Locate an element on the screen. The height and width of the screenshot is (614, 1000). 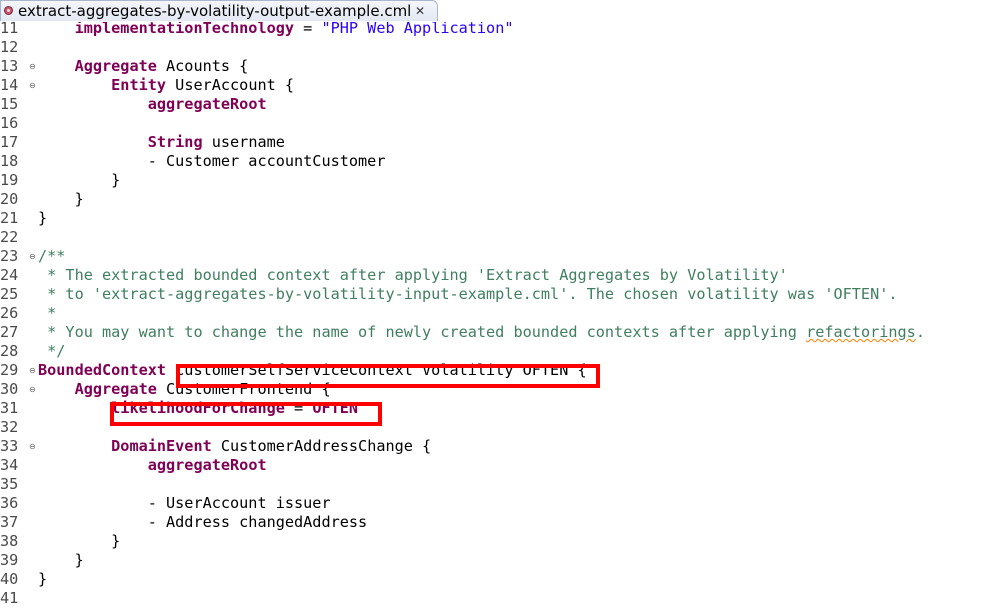
line-number: 11 is located at coordinates (9, 29).